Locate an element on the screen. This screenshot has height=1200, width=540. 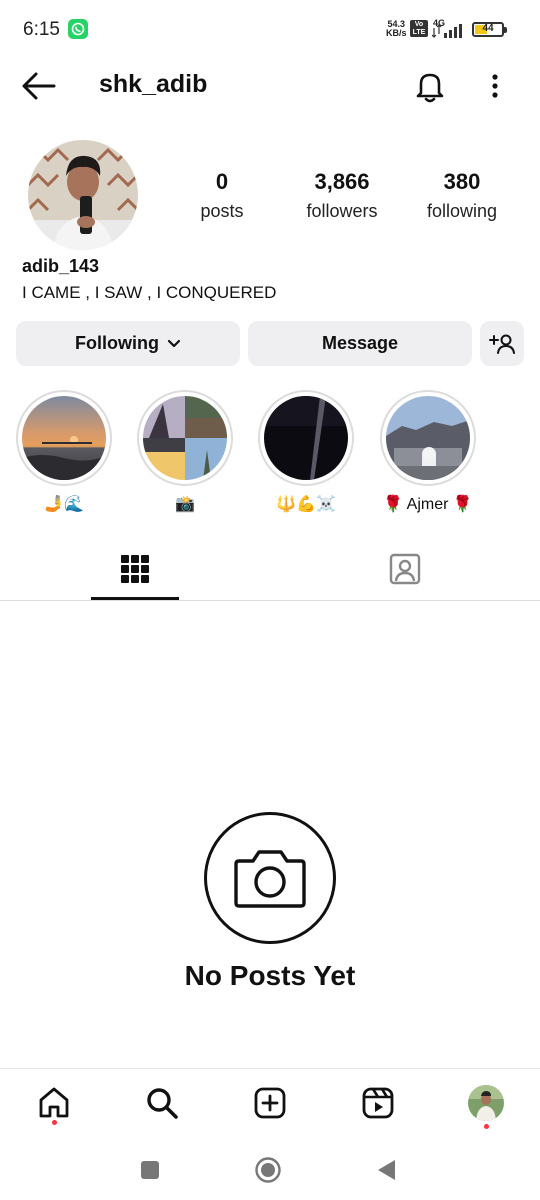
profile-avatar-small is located at coordinates (486, 1103).